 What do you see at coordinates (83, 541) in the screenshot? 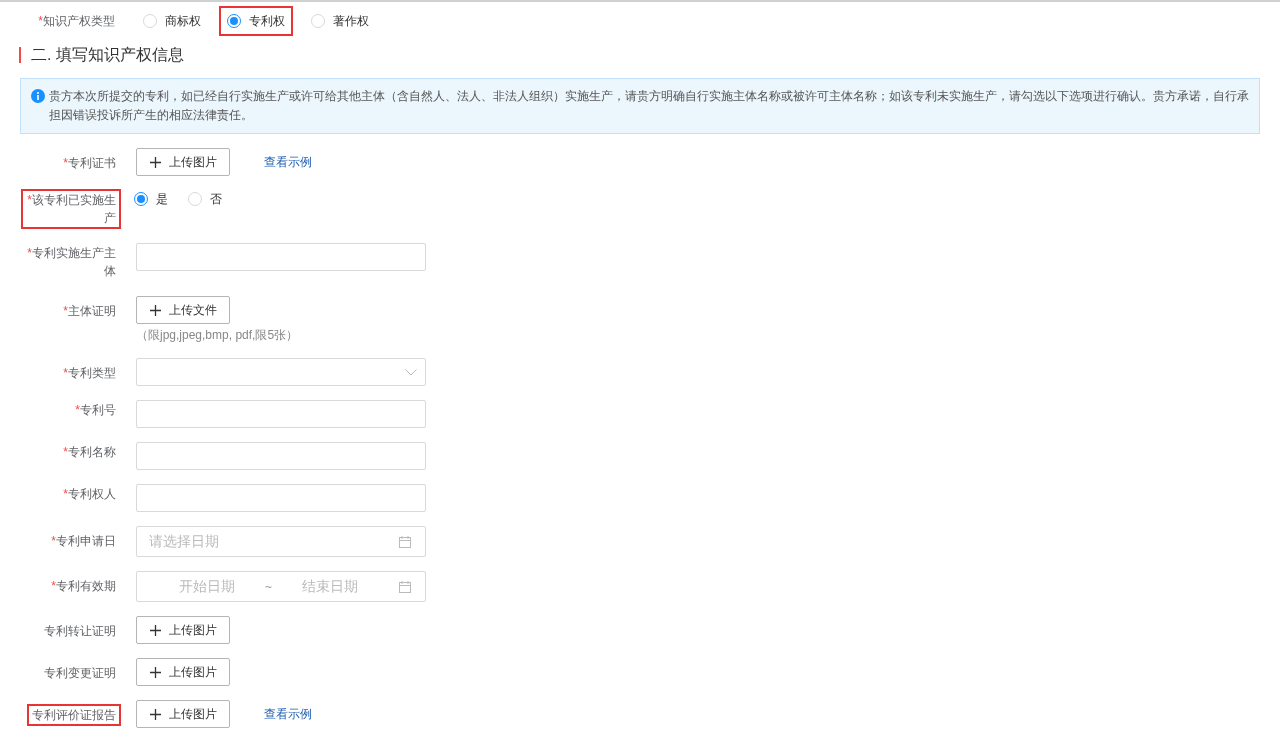
I see `field-label: *专利申请日` at bounding box center [83, 541].